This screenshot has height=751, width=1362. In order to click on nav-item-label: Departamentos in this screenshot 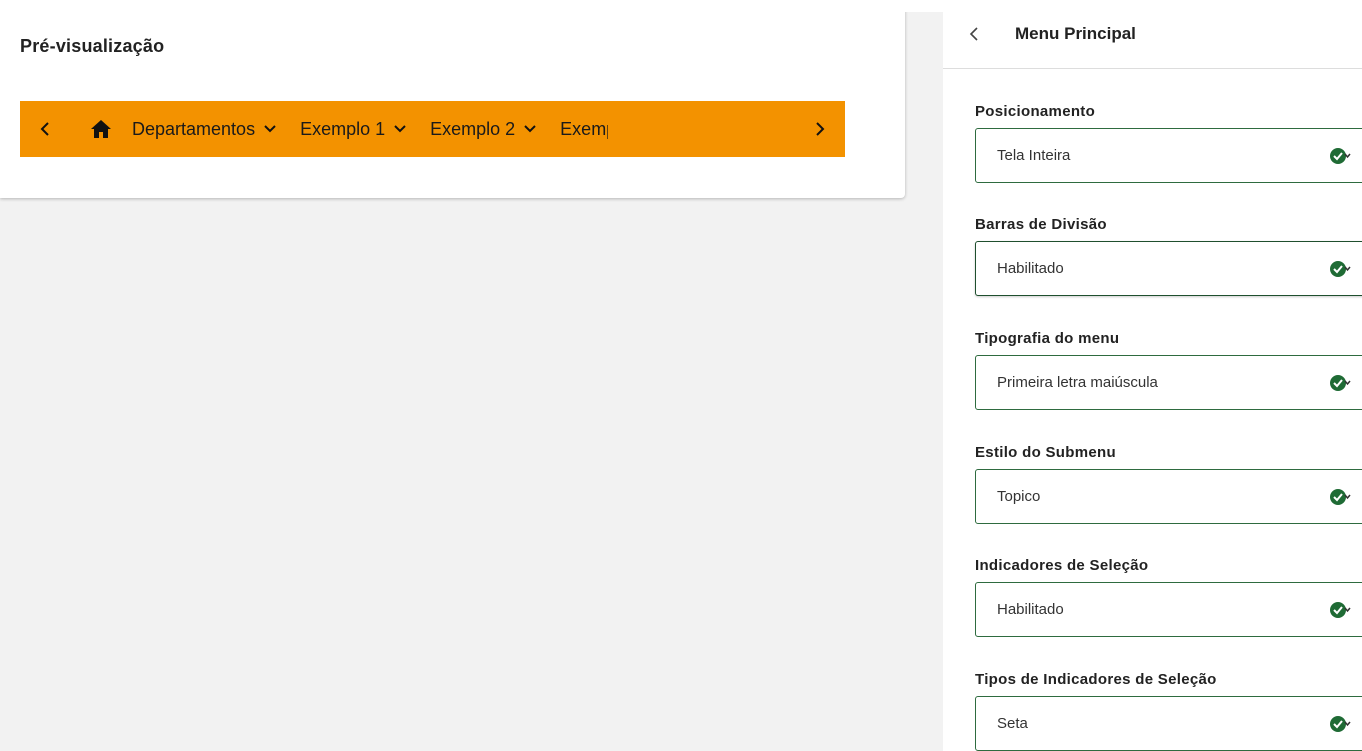, I will do `click(194, 128)`.